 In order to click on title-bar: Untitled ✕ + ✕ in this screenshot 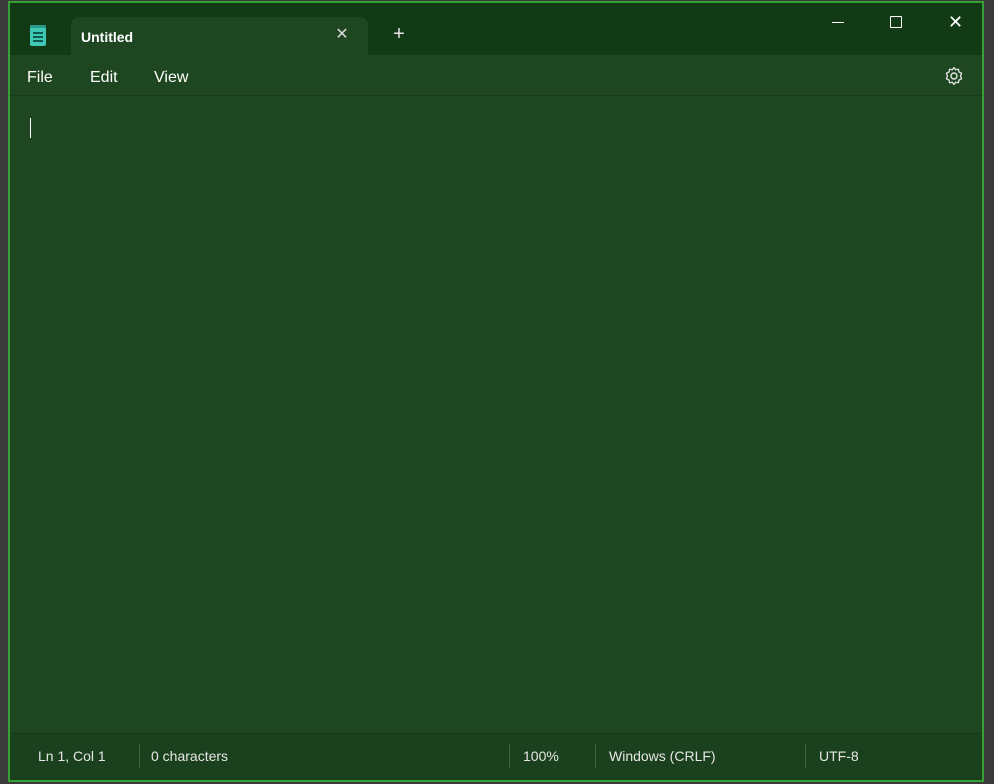, I will do `click(496, 29)`.